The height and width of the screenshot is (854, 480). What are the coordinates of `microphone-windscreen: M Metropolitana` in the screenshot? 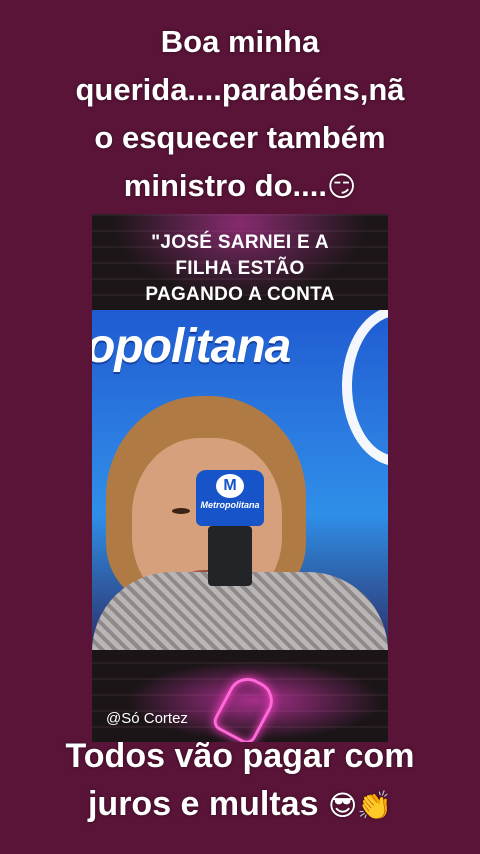 It's located at (230, 498).